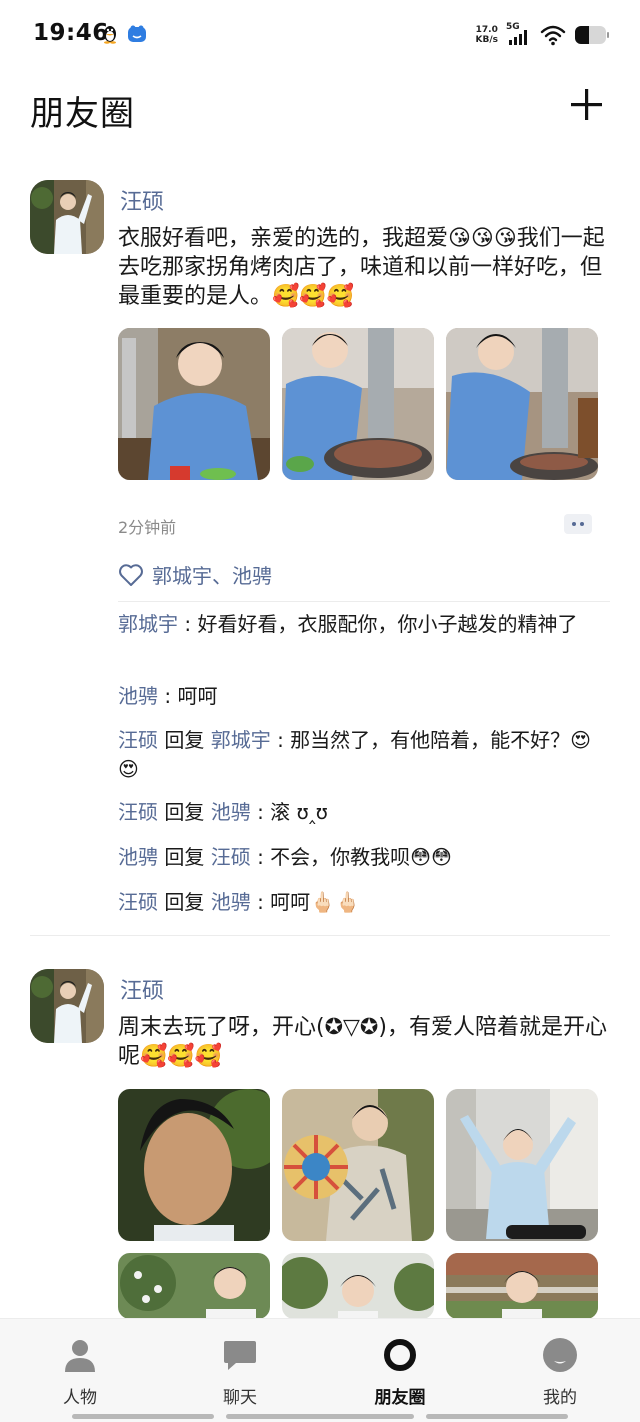 The width and height of the screenshot is (640, 1422). Describe the element at coordinates (80, 1356) in the screenshot. I see `person-icon` at that location.